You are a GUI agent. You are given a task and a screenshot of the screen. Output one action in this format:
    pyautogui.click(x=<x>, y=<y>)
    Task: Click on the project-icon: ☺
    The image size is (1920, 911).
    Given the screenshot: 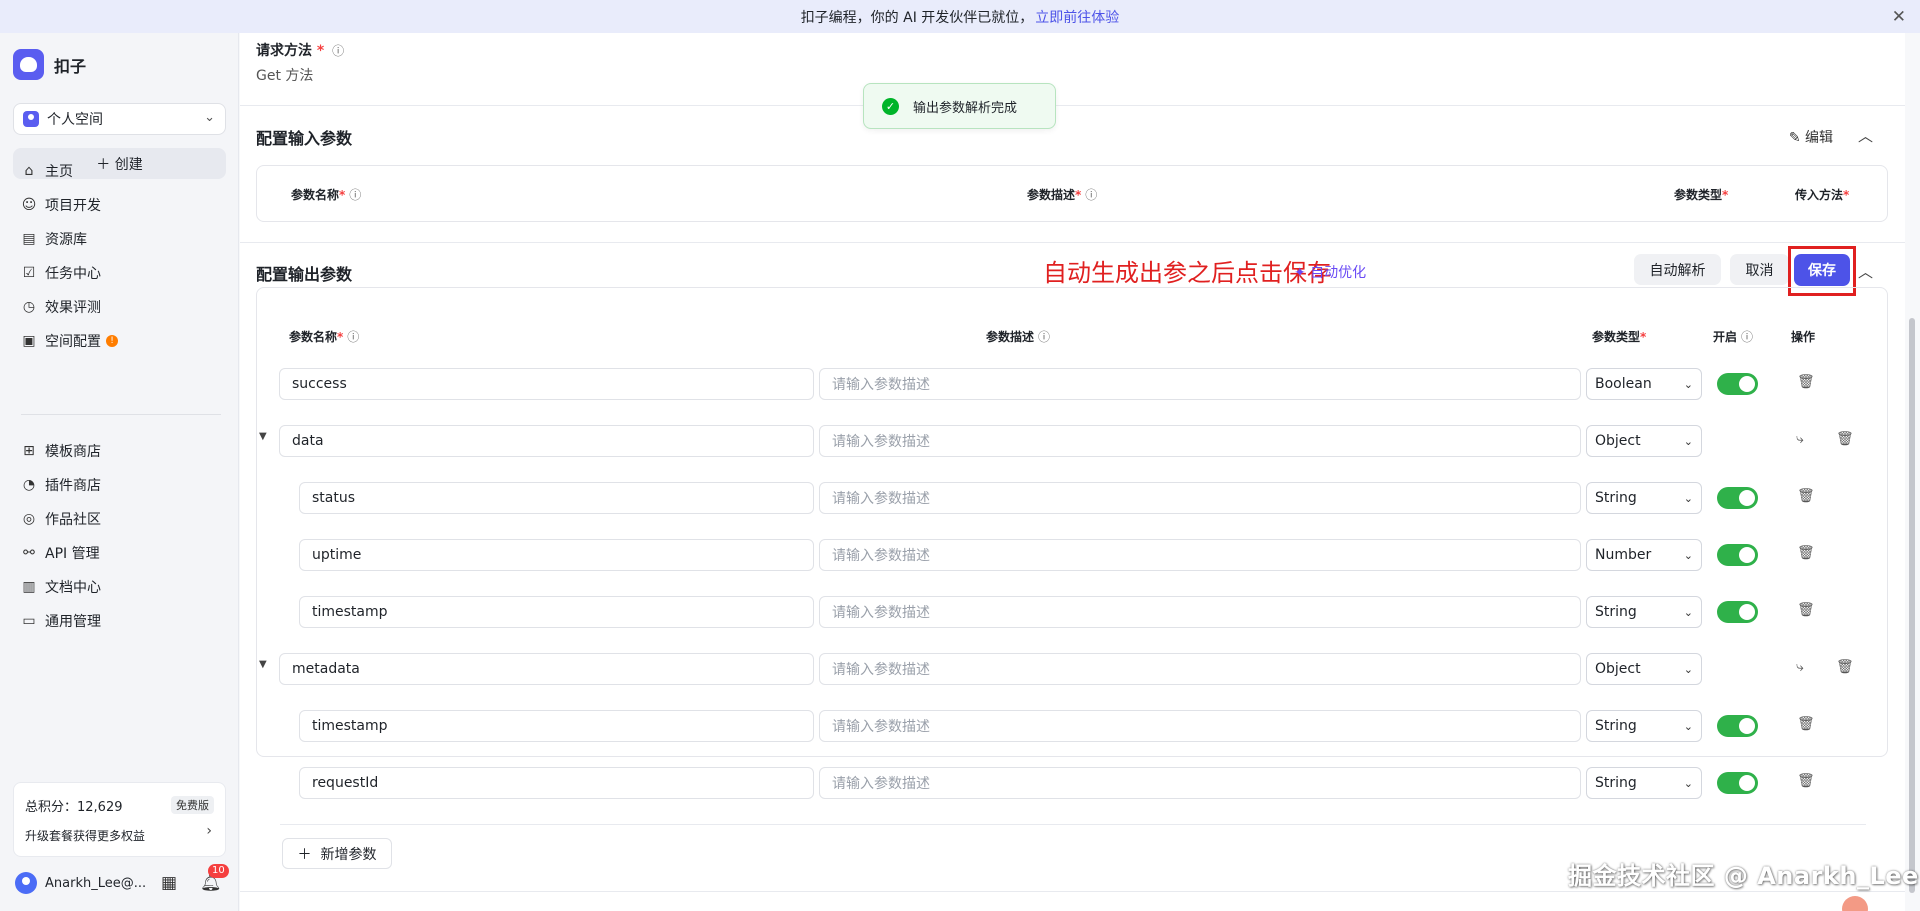 What is the action you would take?
    pyautogui.click(x=29, y=205)
    